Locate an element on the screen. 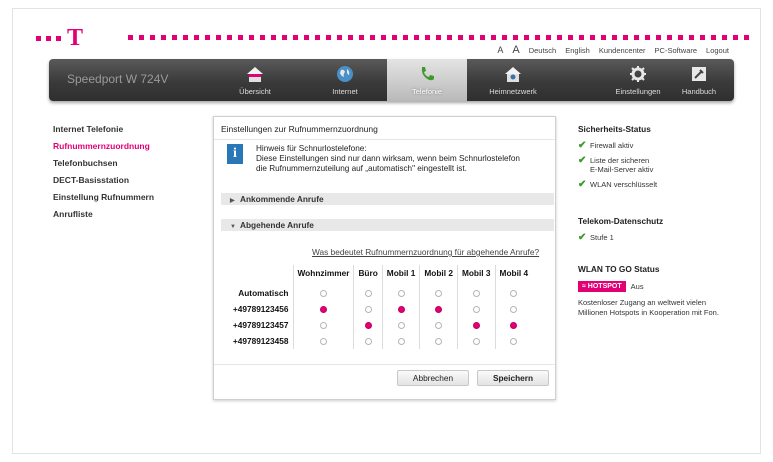 This screenshot has width=773, height=462. column-header: Mobil 3 is located at coordinates (476, 273).